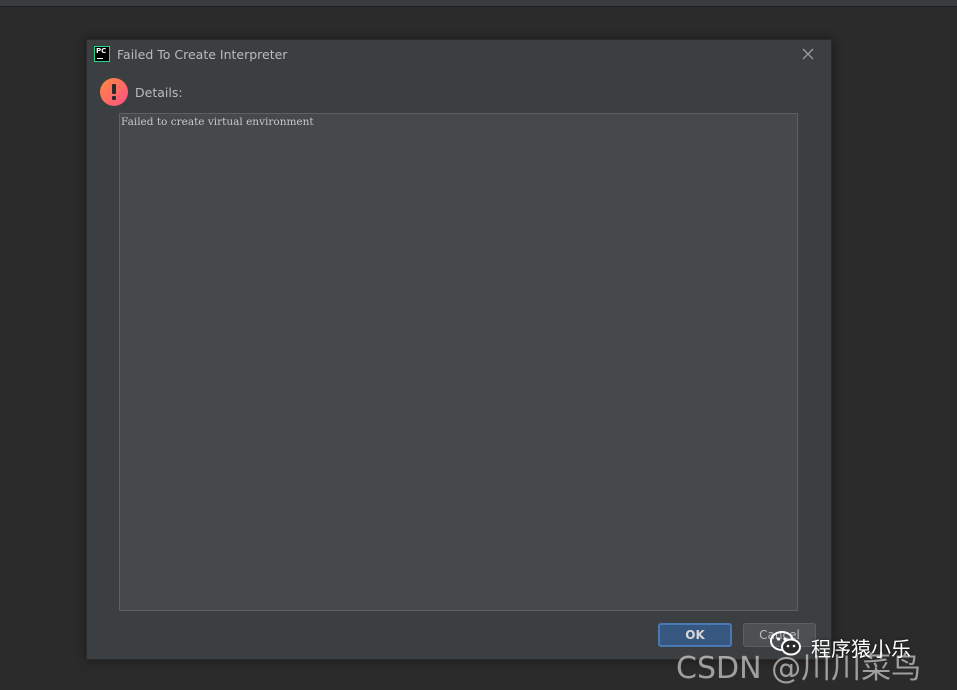 This screenshot has width=957, height=690. Describe the element at coordinates (459, 55) in the screenshot. I see `dialog-title-bar: PC Failed To Create Interpreter` at that location.